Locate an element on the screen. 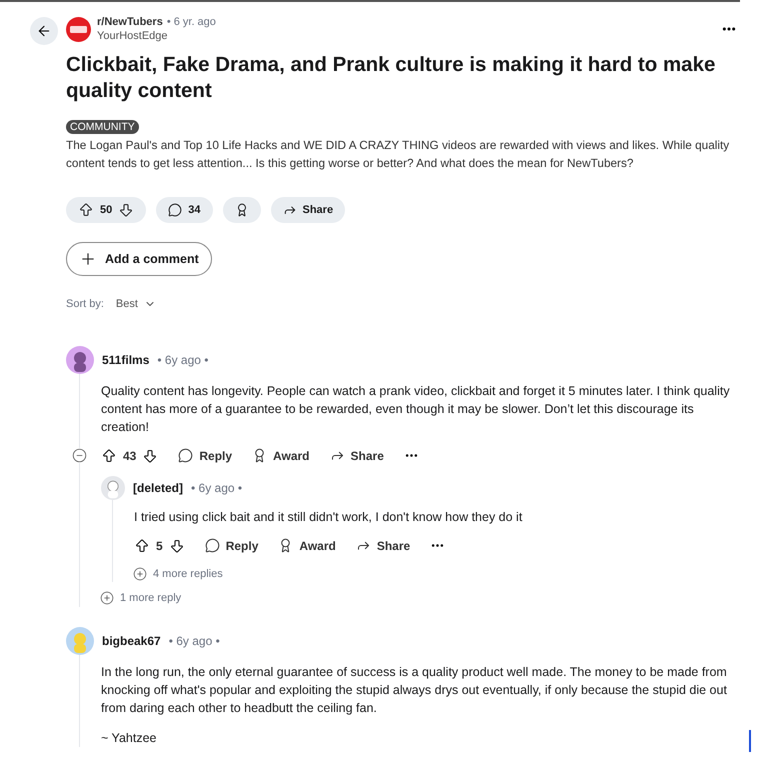  award-button is located at coordinates (241, 210).